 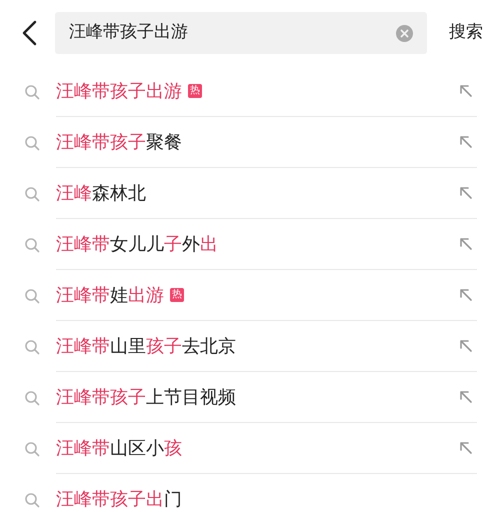 What do you see at coordinates (146, 398) in the screenshot?
I see `suggestion-text: 汪峰带孩子上节目视频` at bounding box center [146, 398].